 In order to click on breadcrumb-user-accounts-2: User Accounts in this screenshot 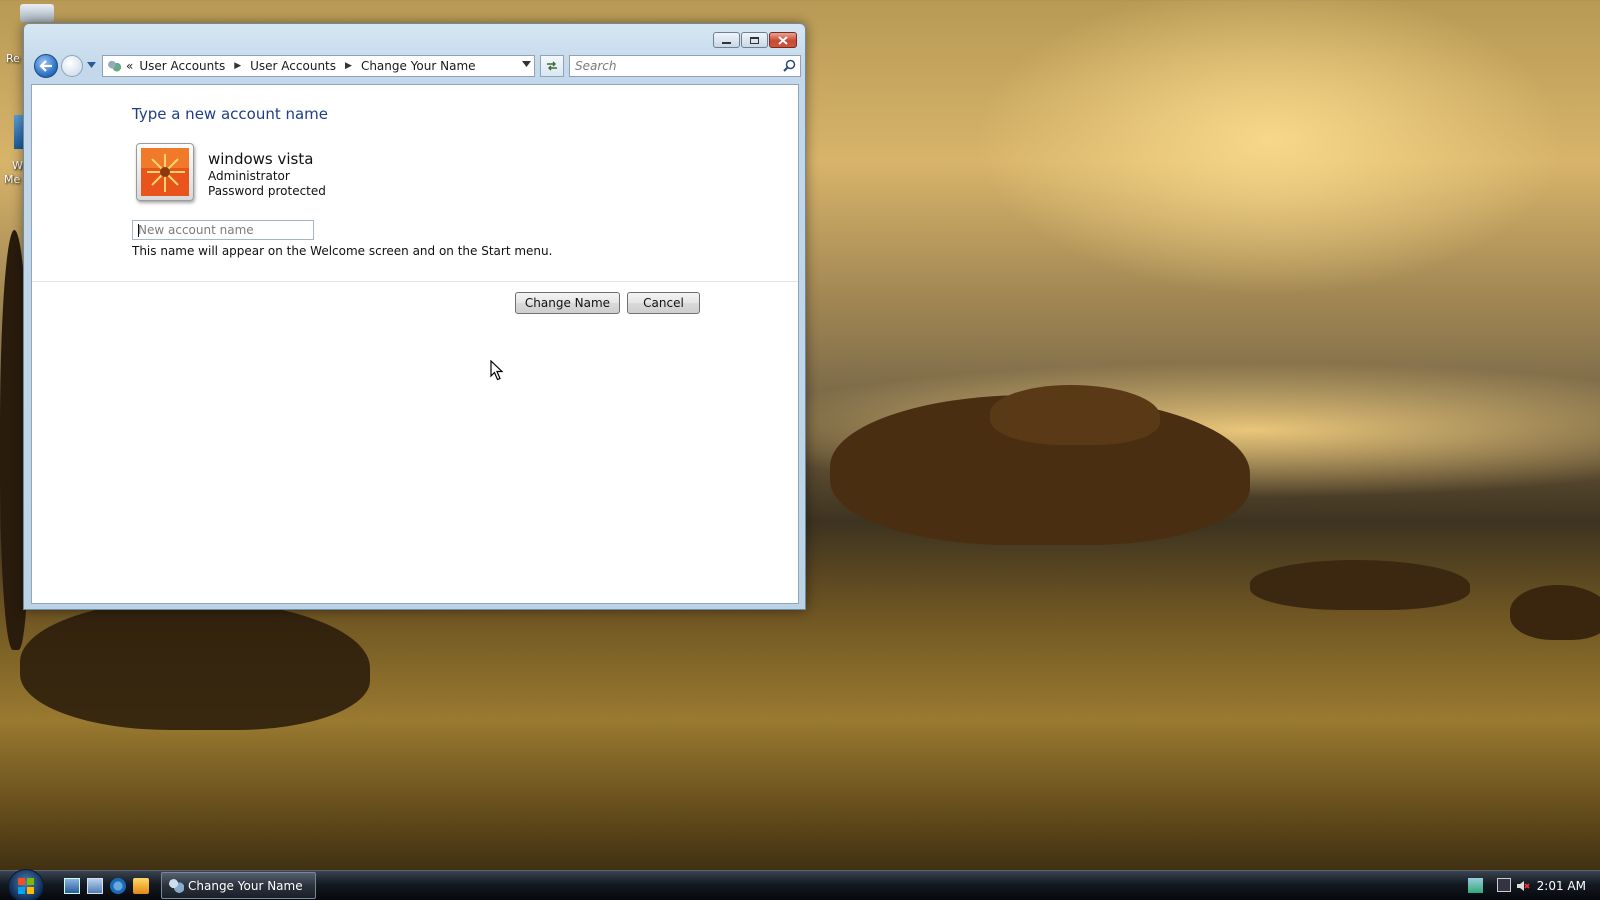, I will do `click(293, 66)`.